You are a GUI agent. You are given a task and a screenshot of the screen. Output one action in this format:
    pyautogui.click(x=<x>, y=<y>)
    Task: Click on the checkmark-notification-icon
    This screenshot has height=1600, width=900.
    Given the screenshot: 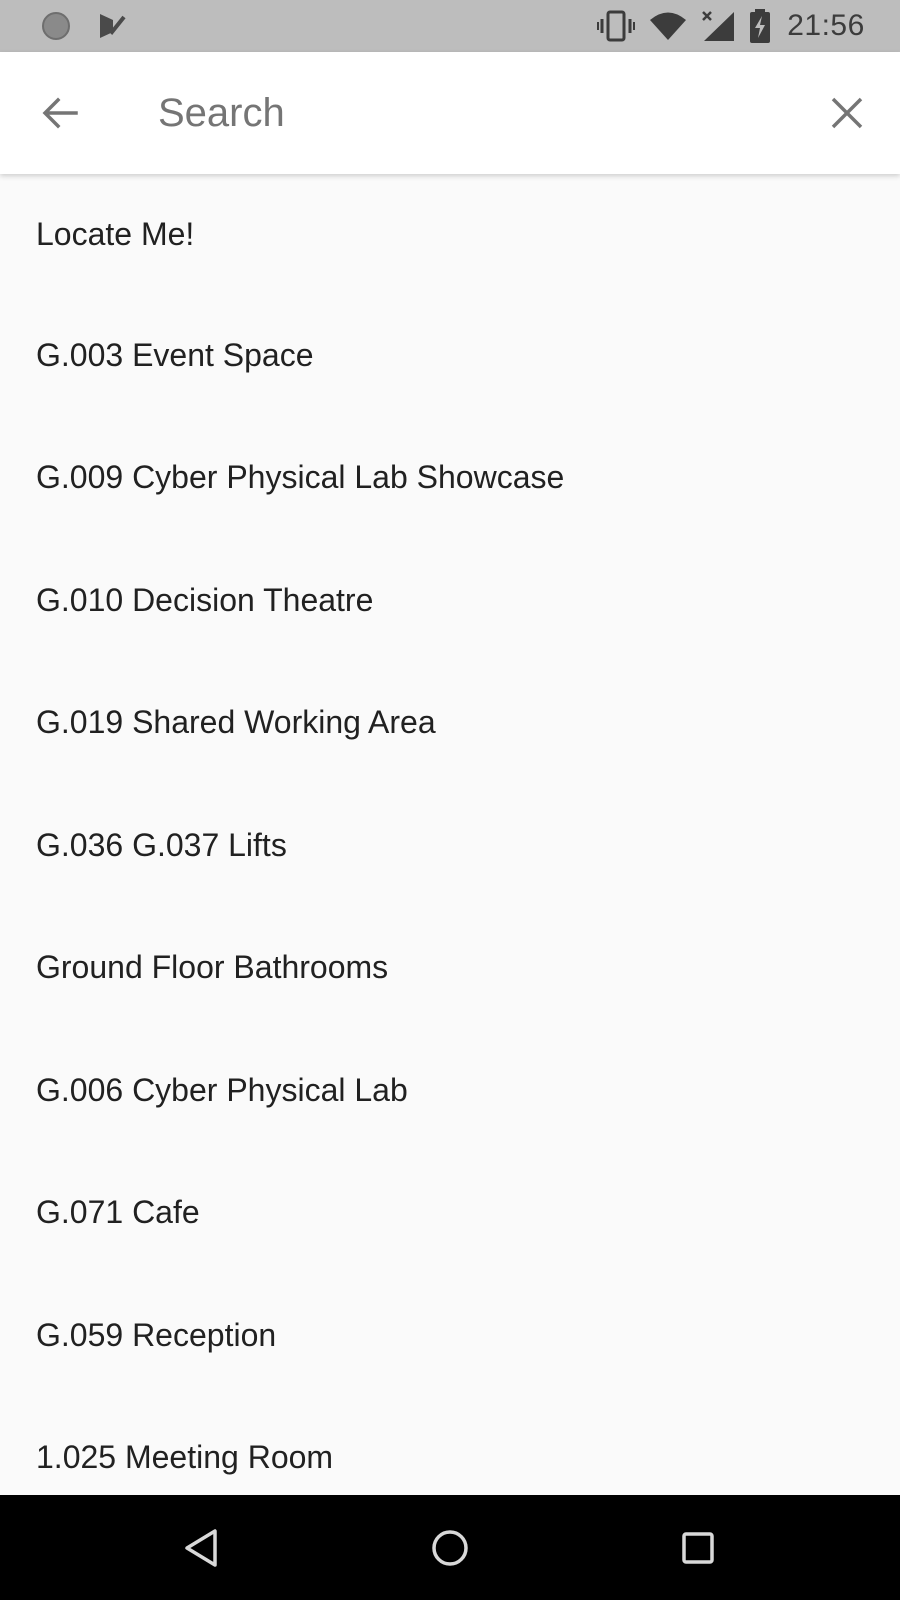 What is the action you would take?
    pyautogui.click(x=112, y=26)
    